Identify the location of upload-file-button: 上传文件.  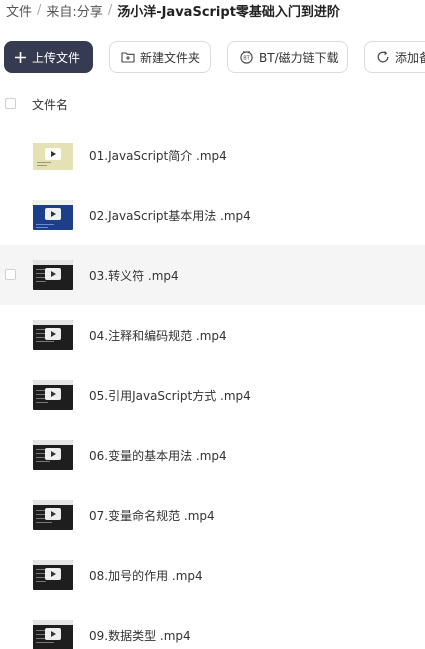
(48, 57).